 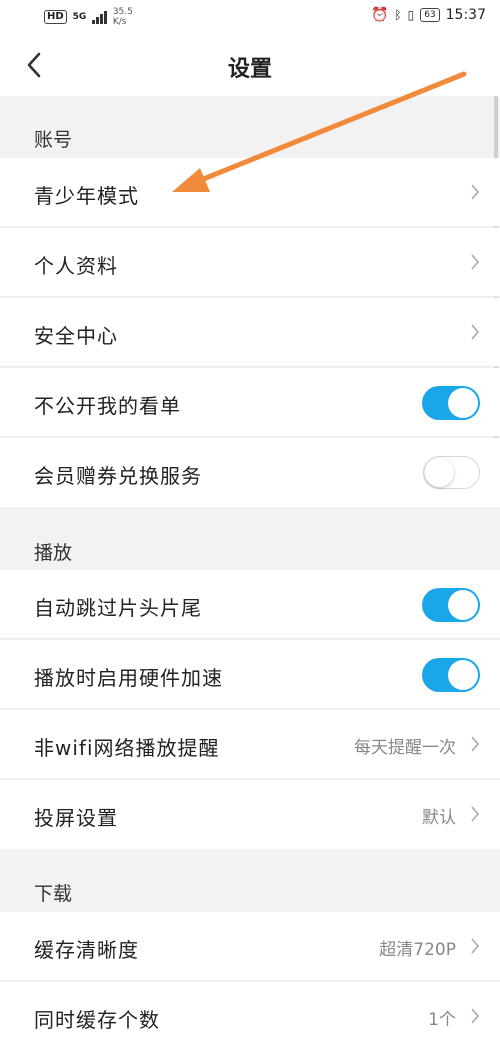 I want to click on row-hide-watchlist: 不公开我的看单, so click(x=250, y=402).